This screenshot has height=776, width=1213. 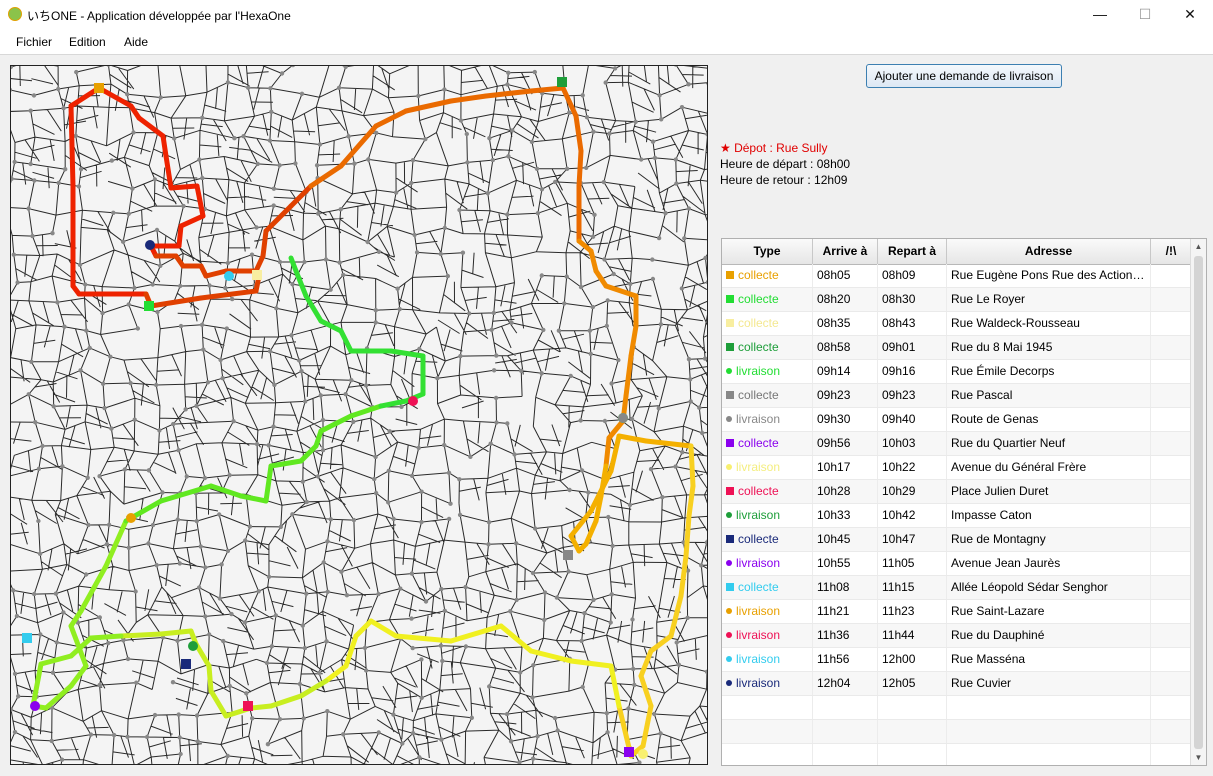 What do you see at coordinates (957, 396) in the screenshot?
I see `table-row: collecte 09h23 09h23 Rue Pascal` at bounding box center [957, 396].